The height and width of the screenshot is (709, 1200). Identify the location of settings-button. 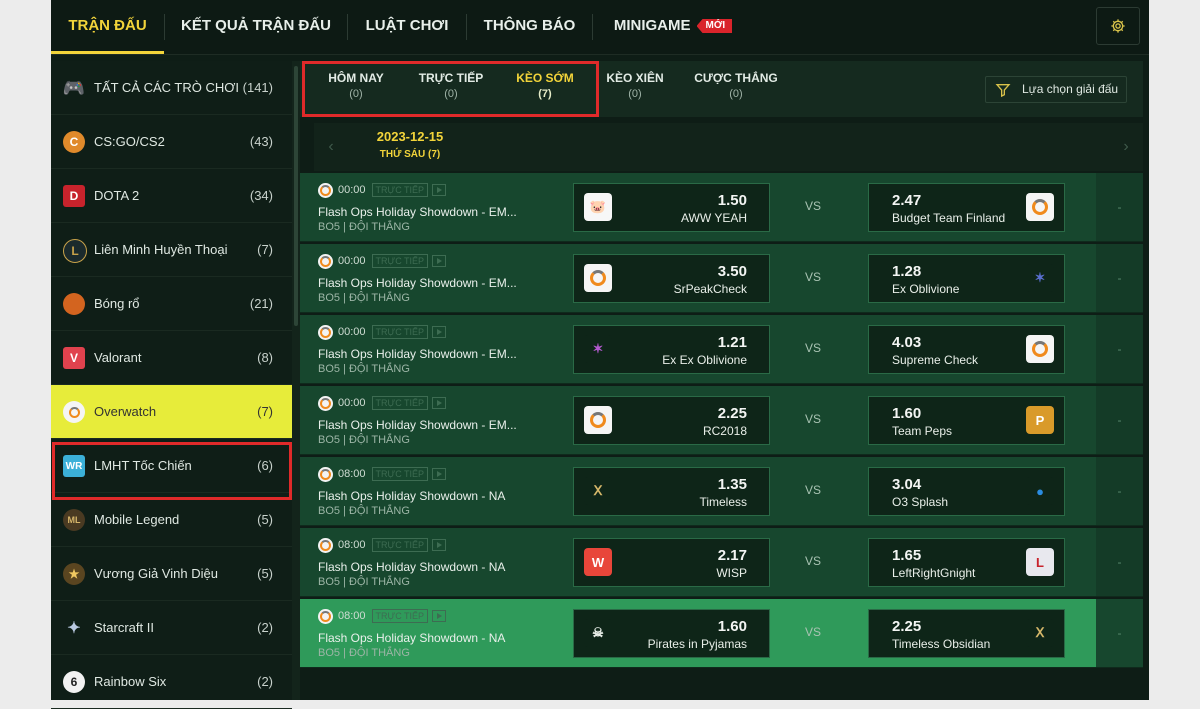
(1118, 26).